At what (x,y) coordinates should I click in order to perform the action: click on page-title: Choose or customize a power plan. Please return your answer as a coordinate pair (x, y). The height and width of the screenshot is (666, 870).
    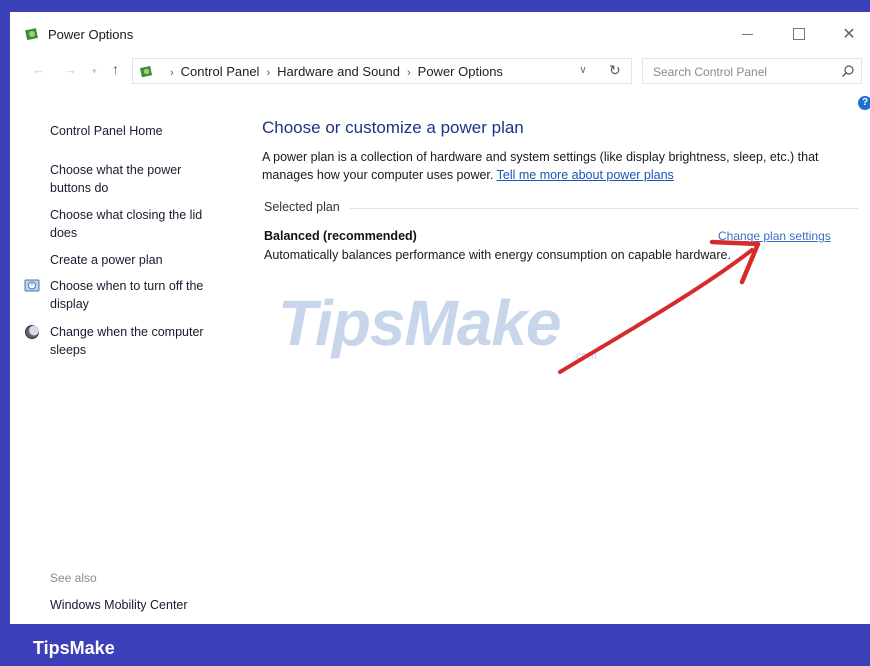
    Looking at the image, I should click on (393, 127).